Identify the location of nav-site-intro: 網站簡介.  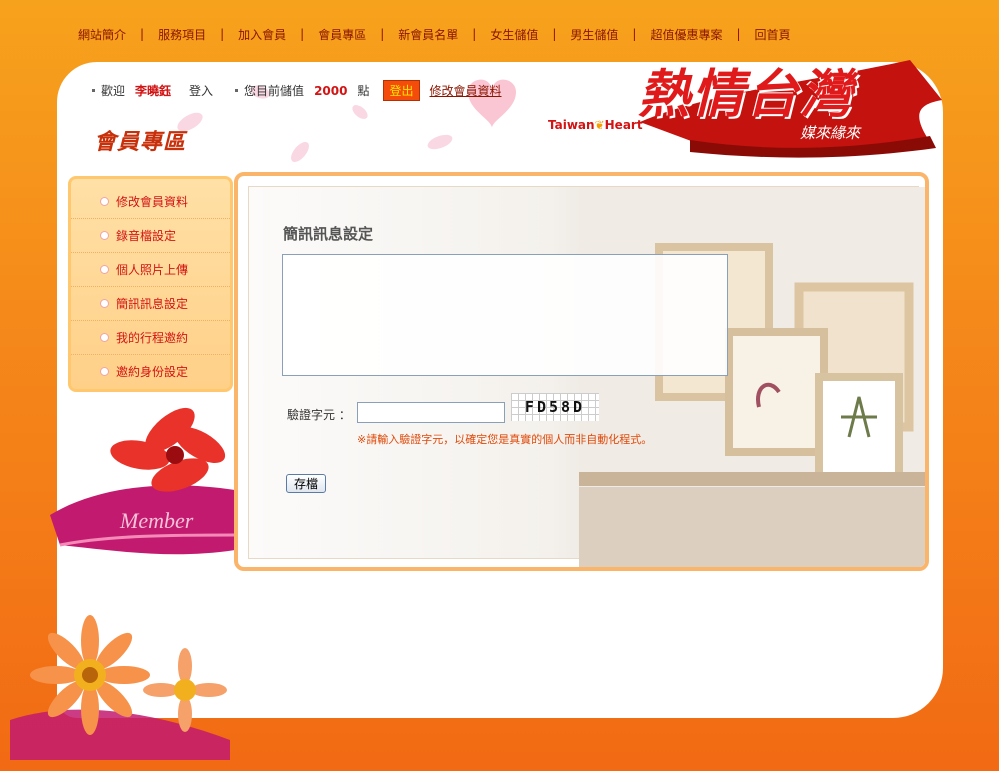
(102, 34).